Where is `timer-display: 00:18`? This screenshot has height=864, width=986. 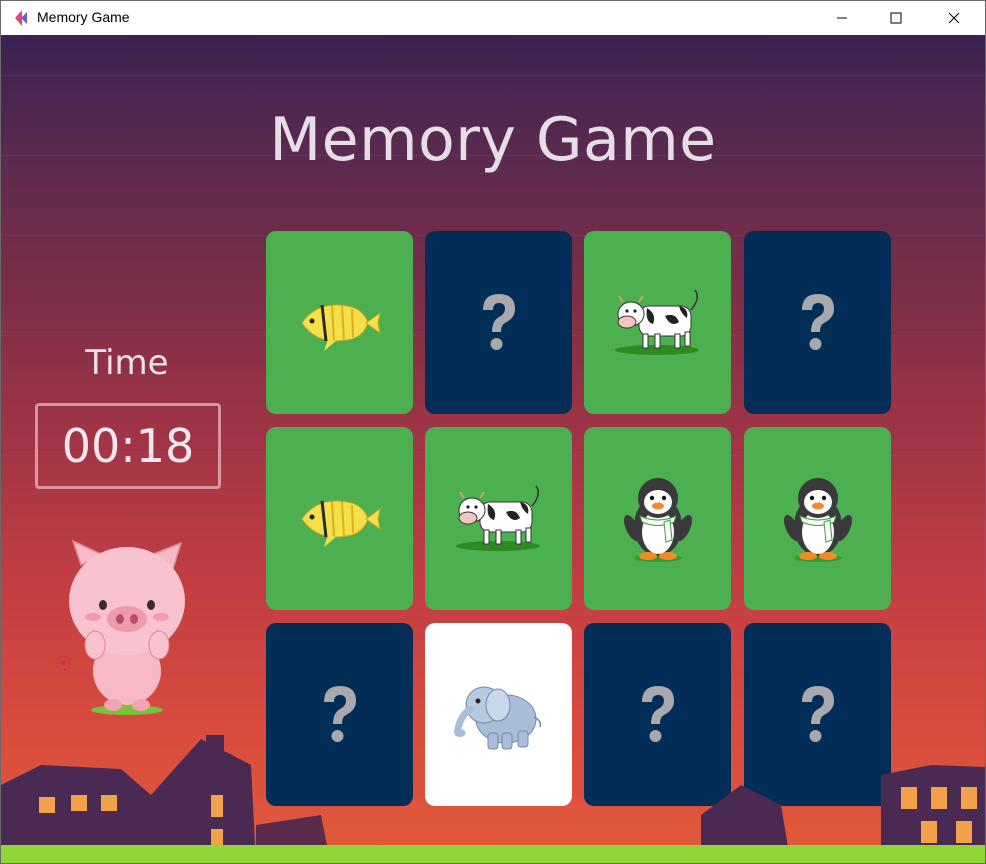
timer-display: 00:18 is located at coordinates (128, 446).